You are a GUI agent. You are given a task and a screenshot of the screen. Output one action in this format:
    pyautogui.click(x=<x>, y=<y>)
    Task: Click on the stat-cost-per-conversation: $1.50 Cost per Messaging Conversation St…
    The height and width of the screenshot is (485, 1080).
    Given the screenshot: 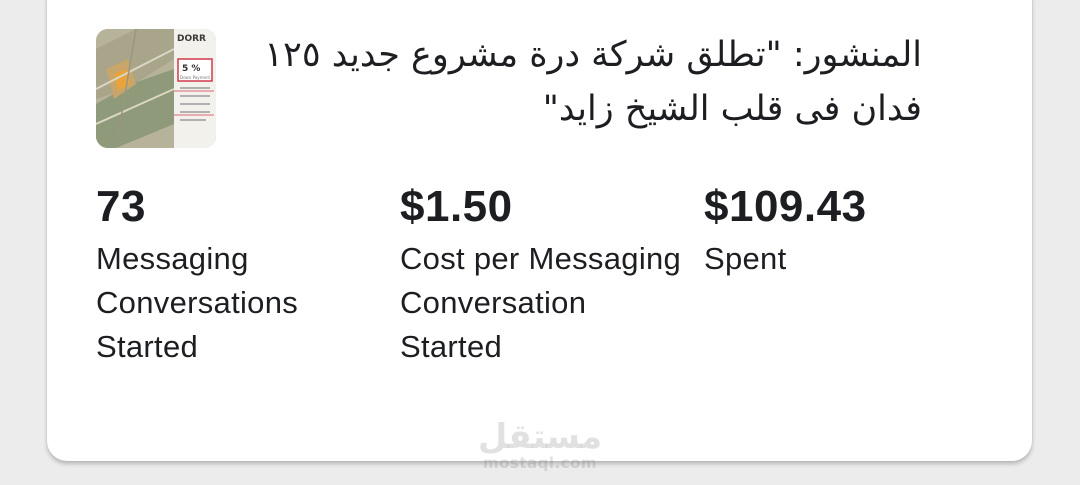 What is the action you would take?
    pyautogui.click(x=545, y=274)
    